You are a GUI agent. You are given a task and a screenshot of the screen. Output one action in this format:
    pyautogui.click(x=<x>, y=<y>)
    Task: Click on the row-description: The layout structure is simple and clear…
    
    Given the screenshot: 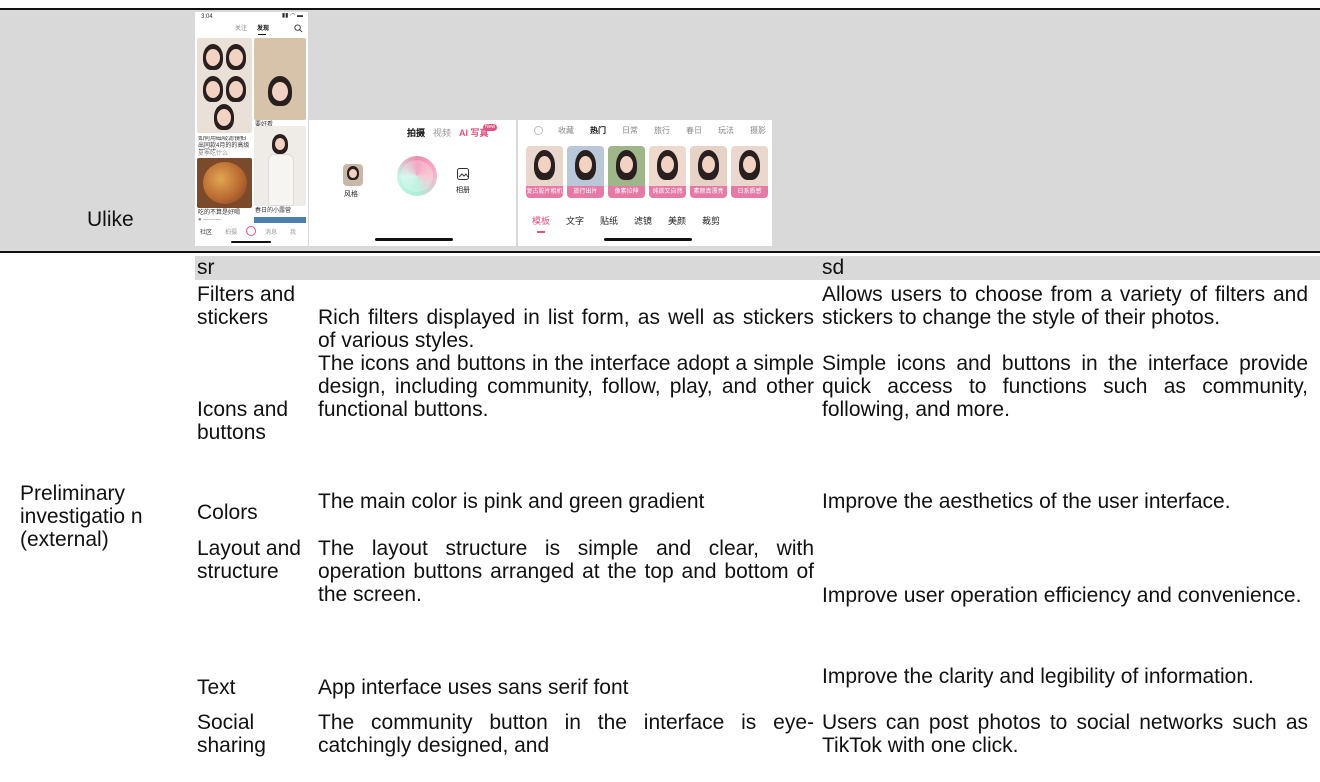 What is the action you would take?
    pyautogui.click(x=566, y=571)
    